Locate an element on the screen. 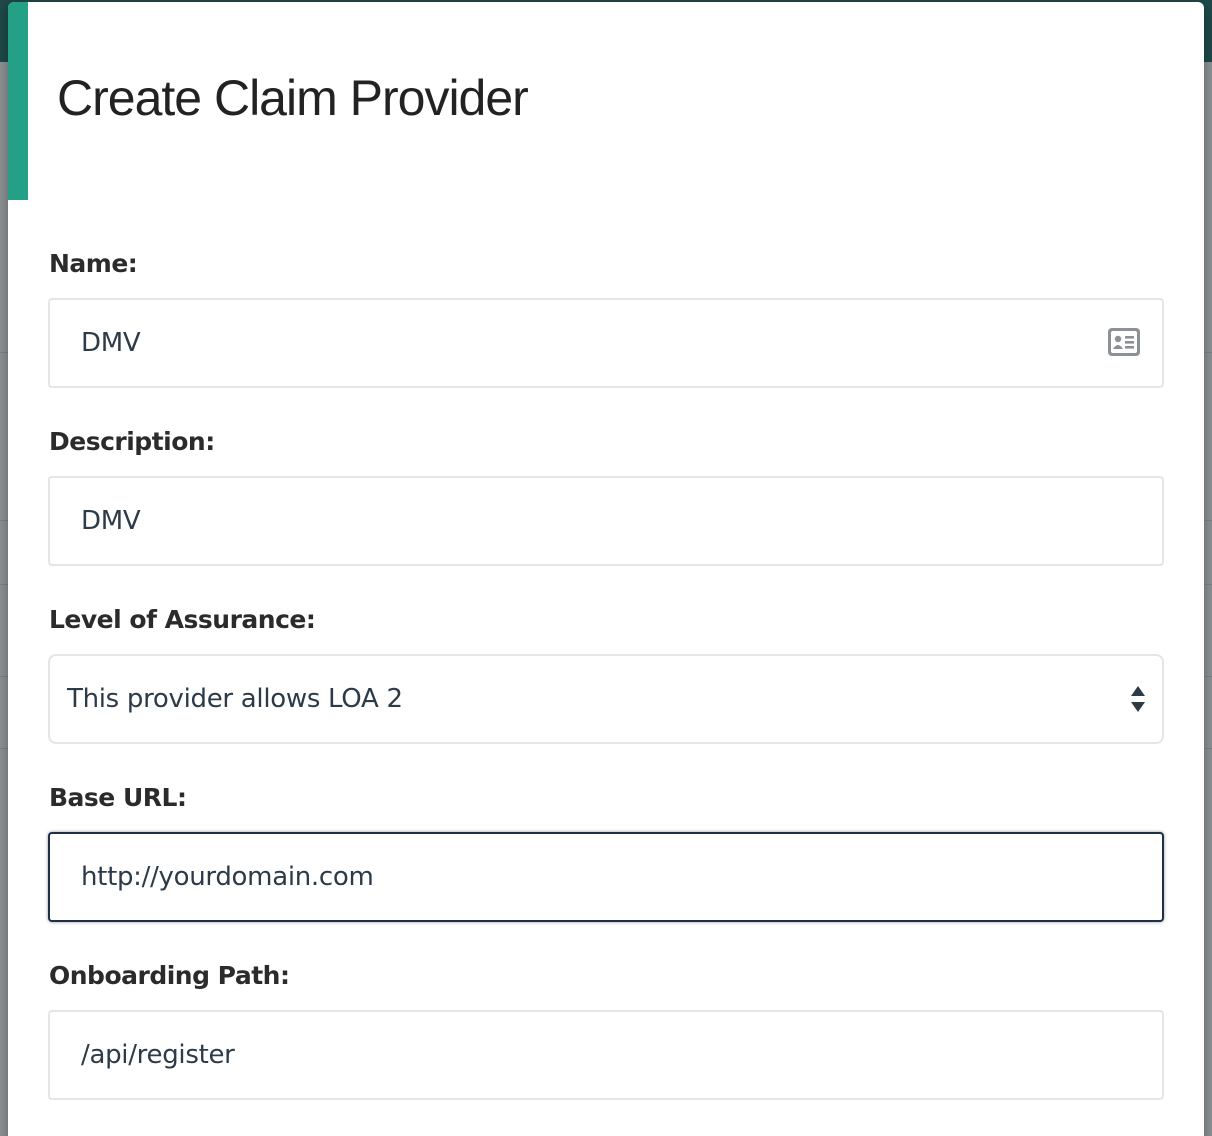 The image size is (1212, 1136). modal-accent-bar is located at coordinates (18, 101).